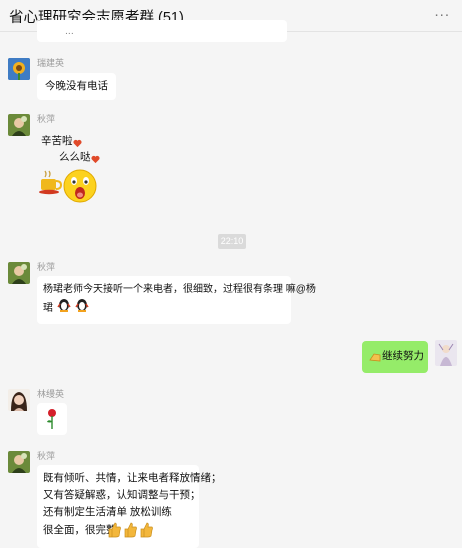  What do you see at coordinates (122, 495) in the screenshot?
I see `message-line: 又有答疑解惑，认知调整与干预；` at bounding box center [122, 495].